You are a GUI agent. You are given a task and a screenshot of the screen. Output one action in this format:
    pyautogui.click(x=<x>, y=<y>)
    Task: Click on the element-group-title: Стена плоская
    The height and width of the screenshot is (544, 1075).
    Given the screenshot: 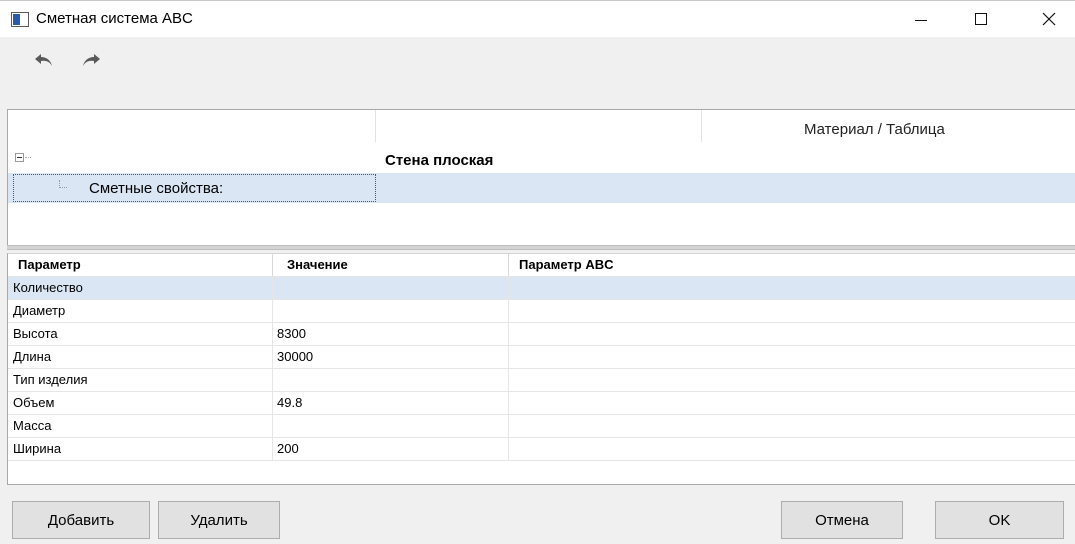 What is the action you would take?
    pyautogui.click(x=439, y=160)
    